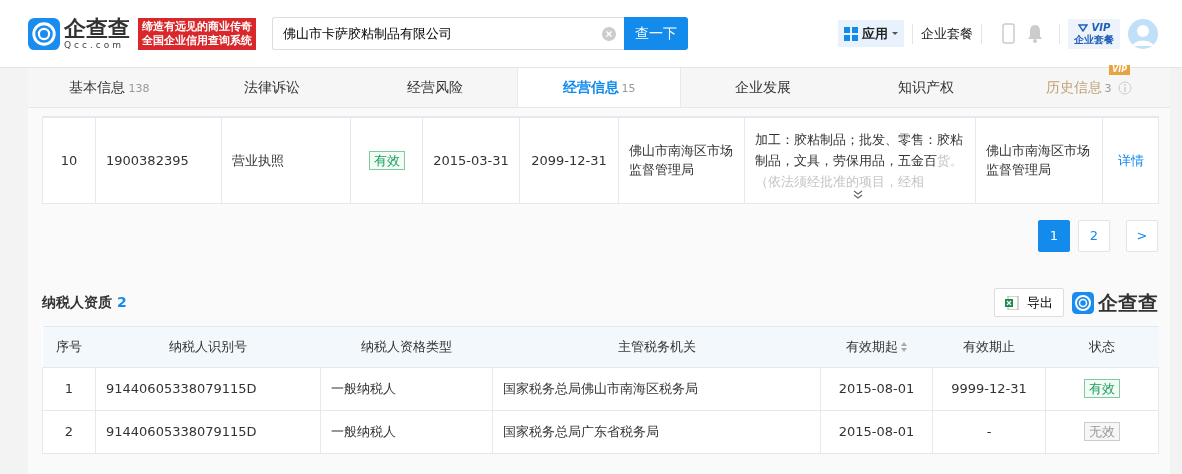 This screenshot has height=474, width=1182. What do you see at coordinates (656, 431) in the screenshot?
I see `table-cell: 国家税务总局广东省税务局` at bounding box center [656, 431].